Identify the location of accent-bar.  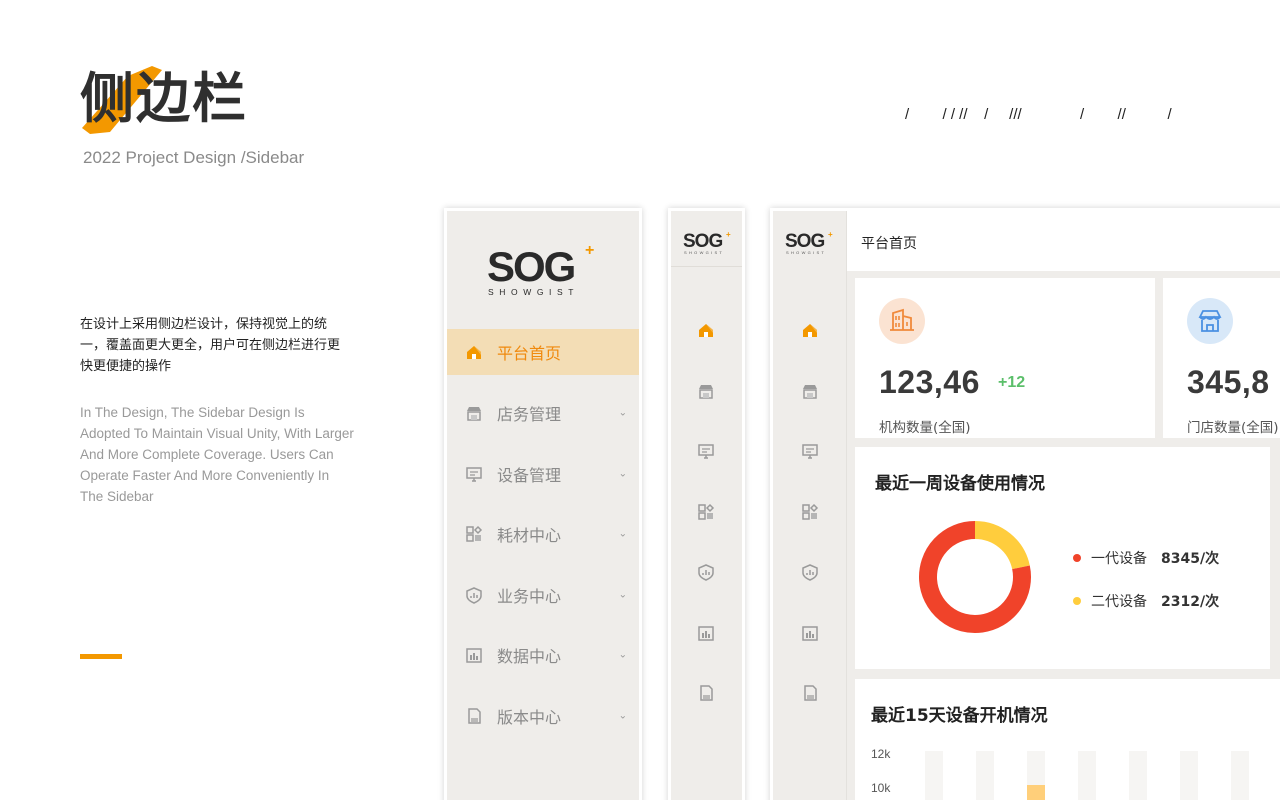
(101, 656).